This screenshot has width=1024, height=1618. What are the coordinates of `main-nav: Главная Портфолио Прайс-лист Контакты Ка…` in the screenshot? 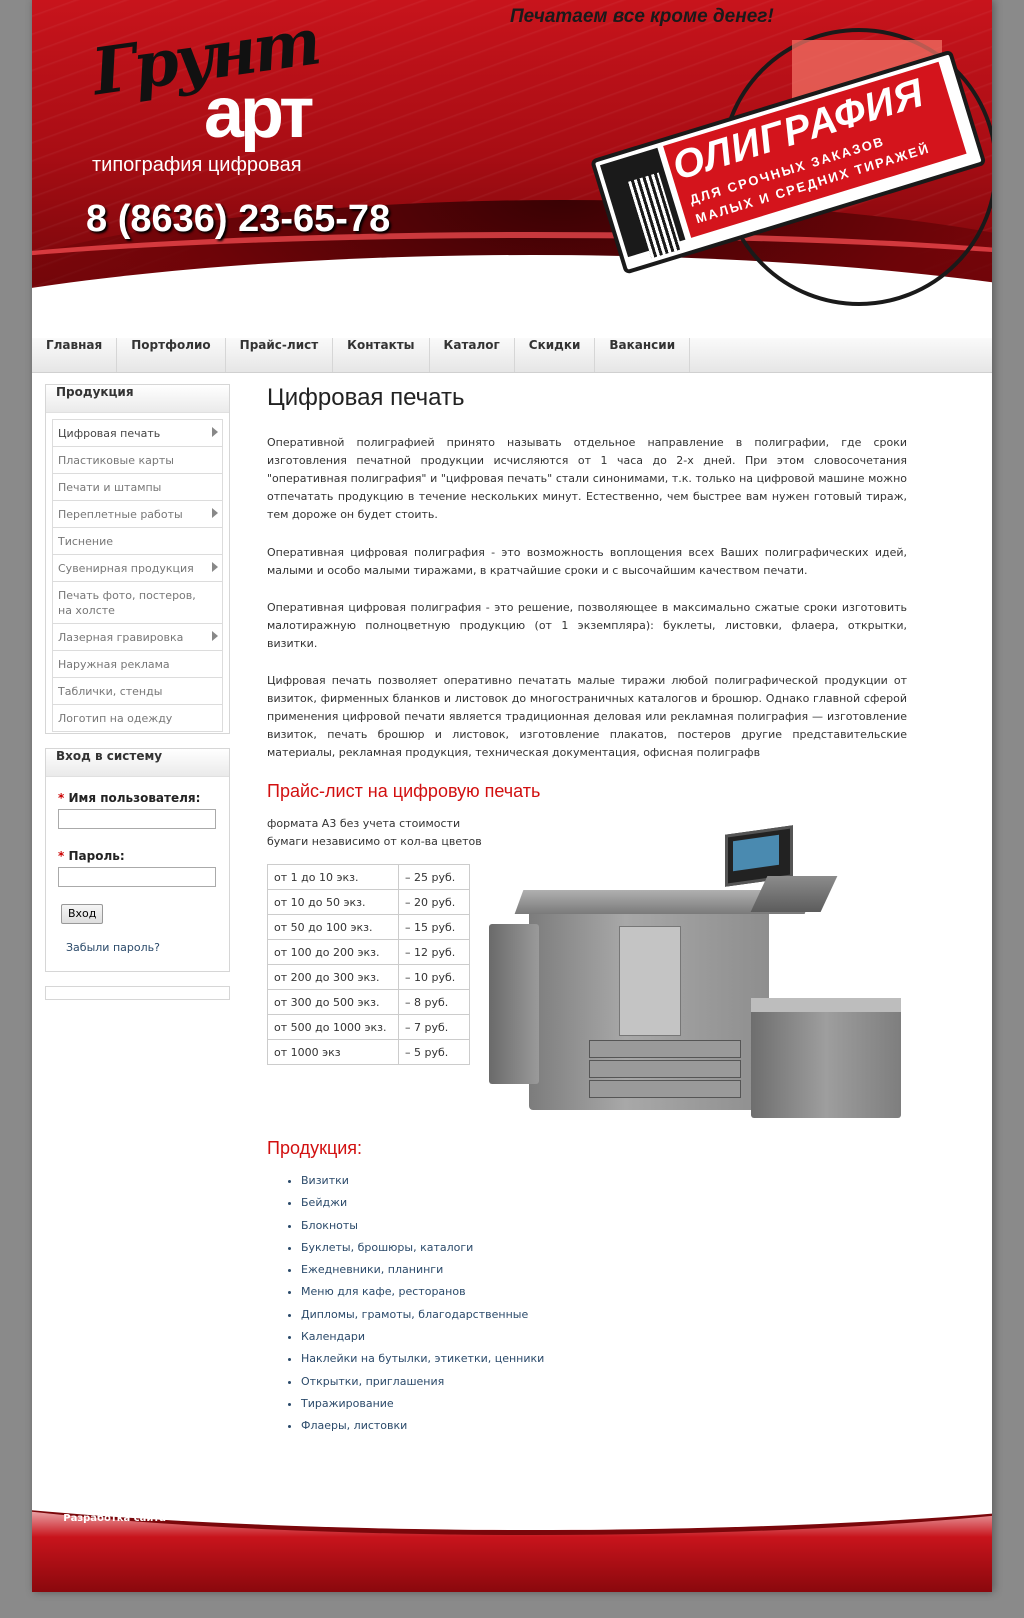 It's located at (512, 355).